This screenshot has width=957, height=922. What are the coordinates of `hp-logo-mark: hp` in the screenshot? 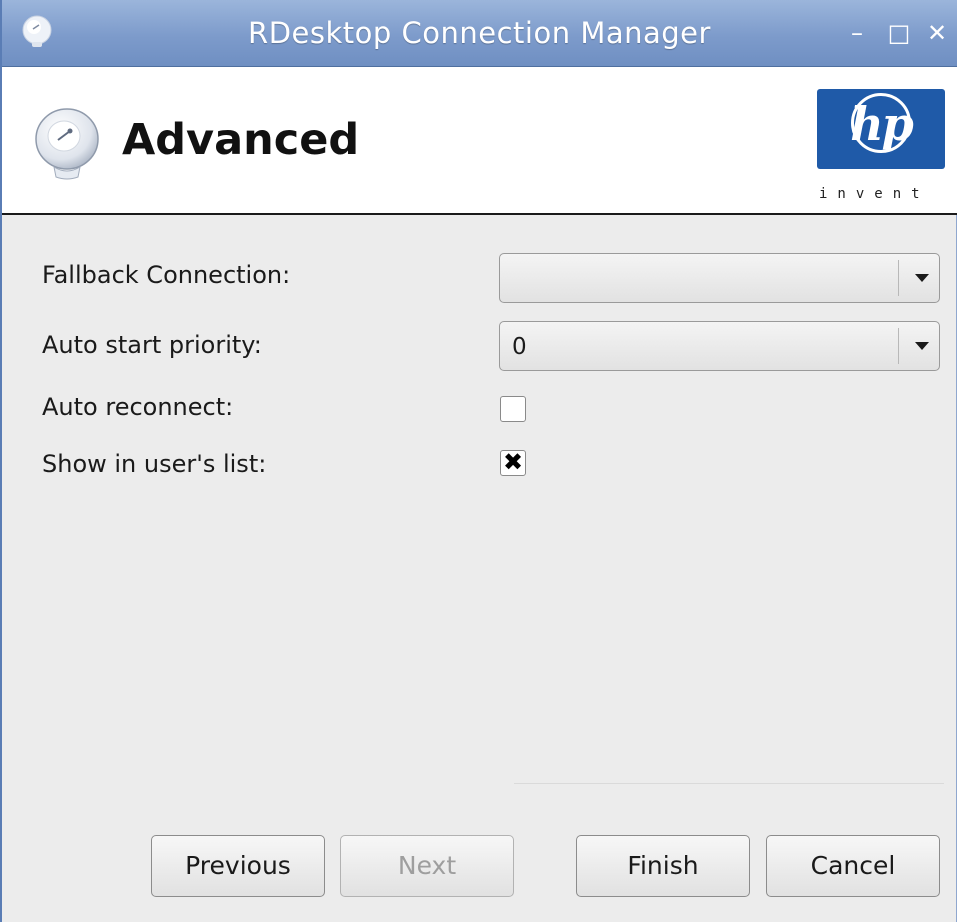 It's located at (882, 124).